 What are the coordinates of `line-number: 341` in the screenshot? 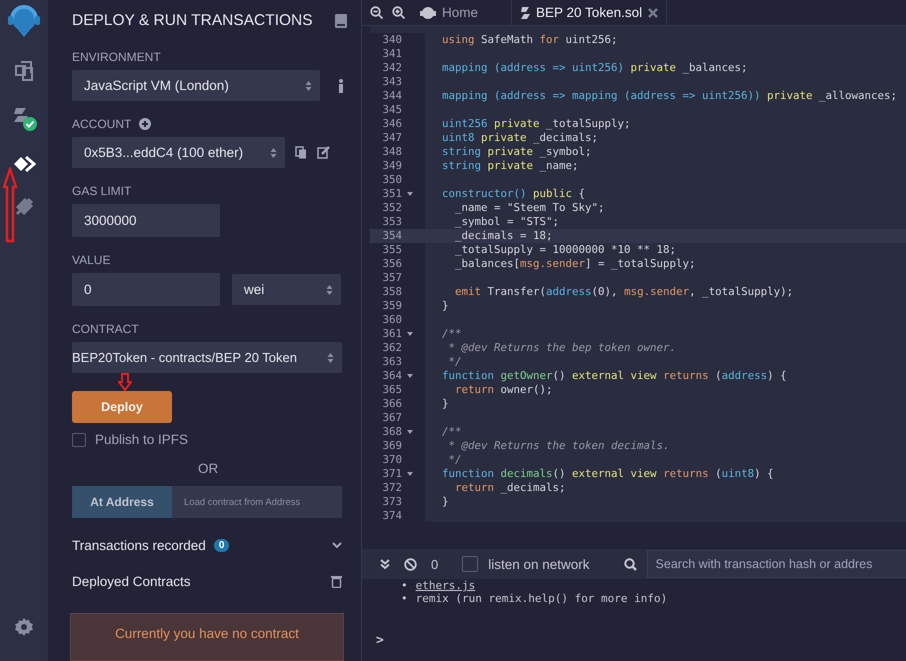 It's located at (391, 54).